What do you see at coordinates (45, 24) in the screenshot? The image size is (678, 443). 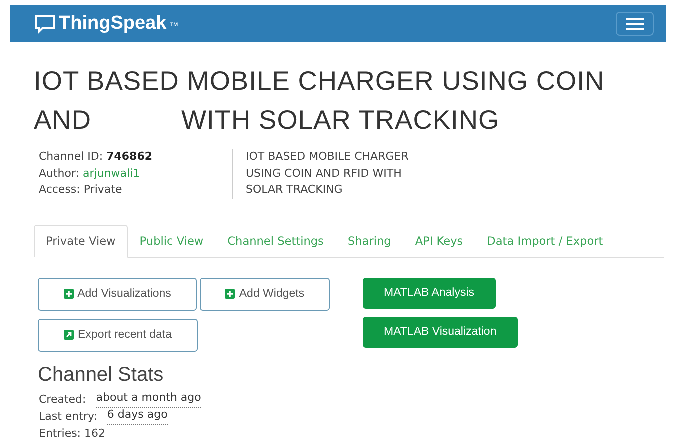 I see `speech-bubble-icon` at bounding box center [45, 24].